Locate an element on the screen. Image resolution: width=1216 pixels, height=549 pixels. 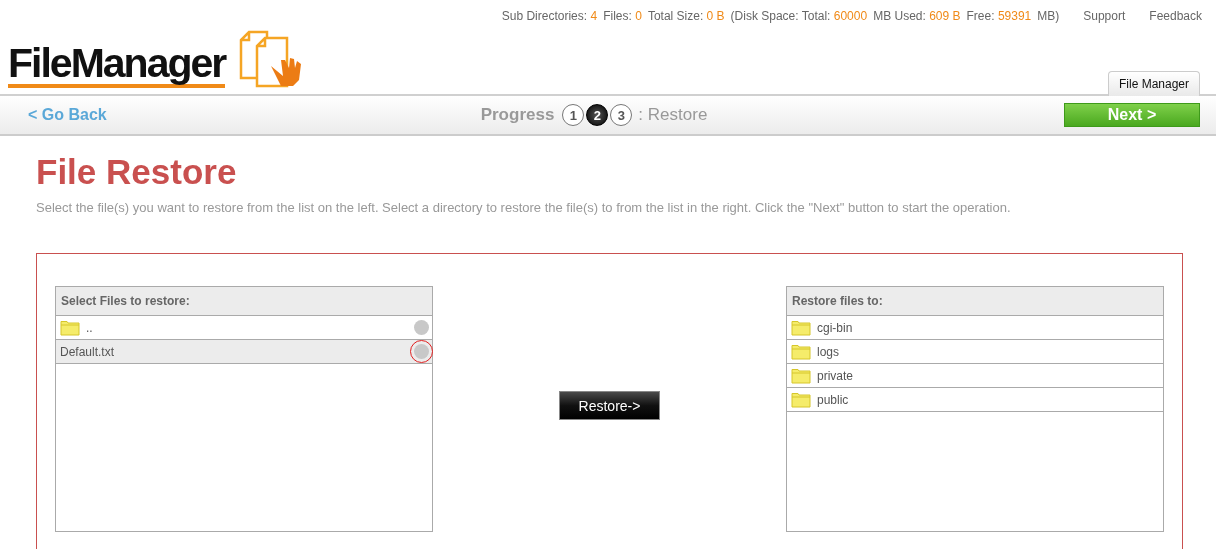
top-link: Support is located at coordinates (1104, 17).